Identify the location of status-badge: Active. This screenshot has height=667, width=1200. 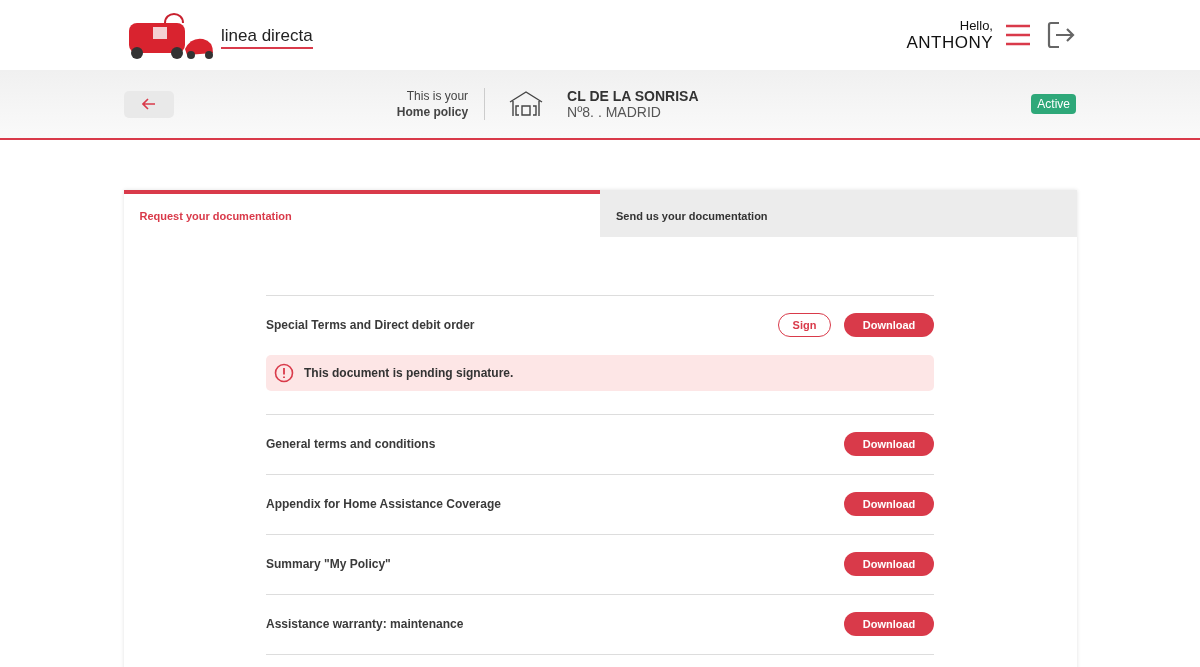
(1053, 104).